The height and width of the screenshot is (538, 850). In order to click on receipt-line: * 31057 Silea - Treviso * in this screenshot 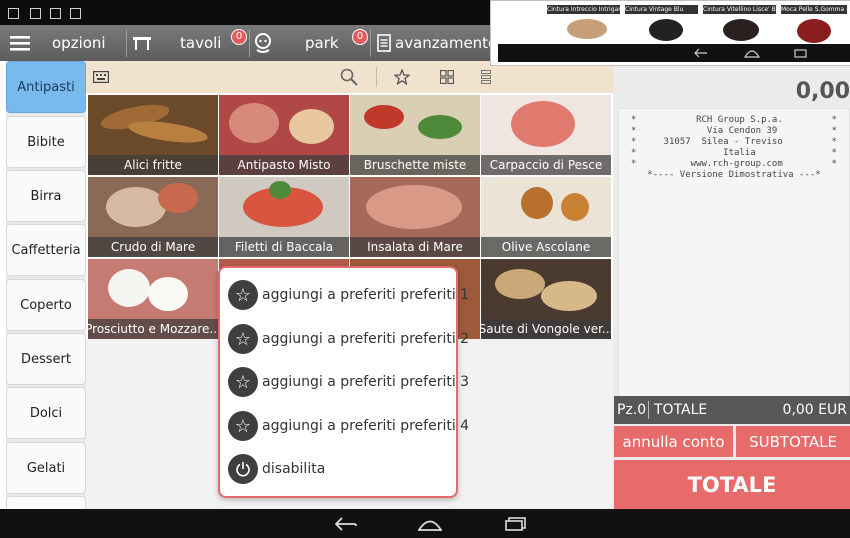, I will do `click(734, 142)`.